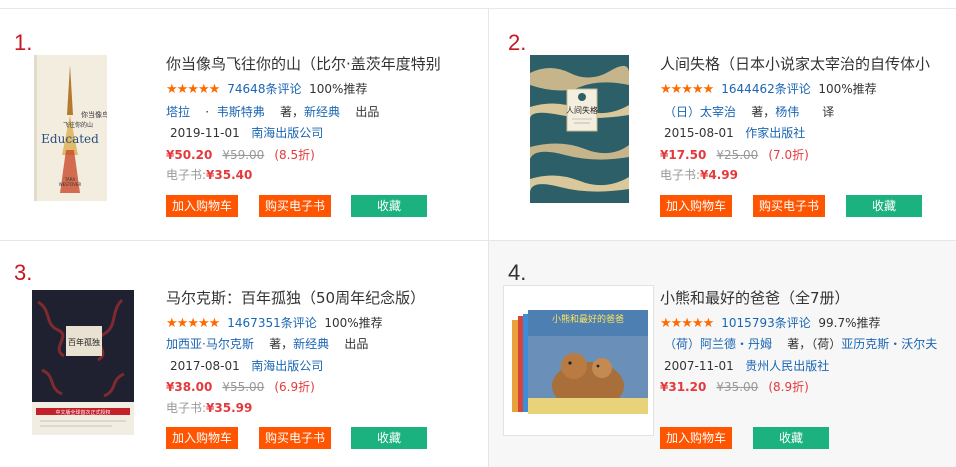 This screenshot has width=956, height=467. I want to click on book-cover: 小熊和最好的爸爸, so click(578, 360).